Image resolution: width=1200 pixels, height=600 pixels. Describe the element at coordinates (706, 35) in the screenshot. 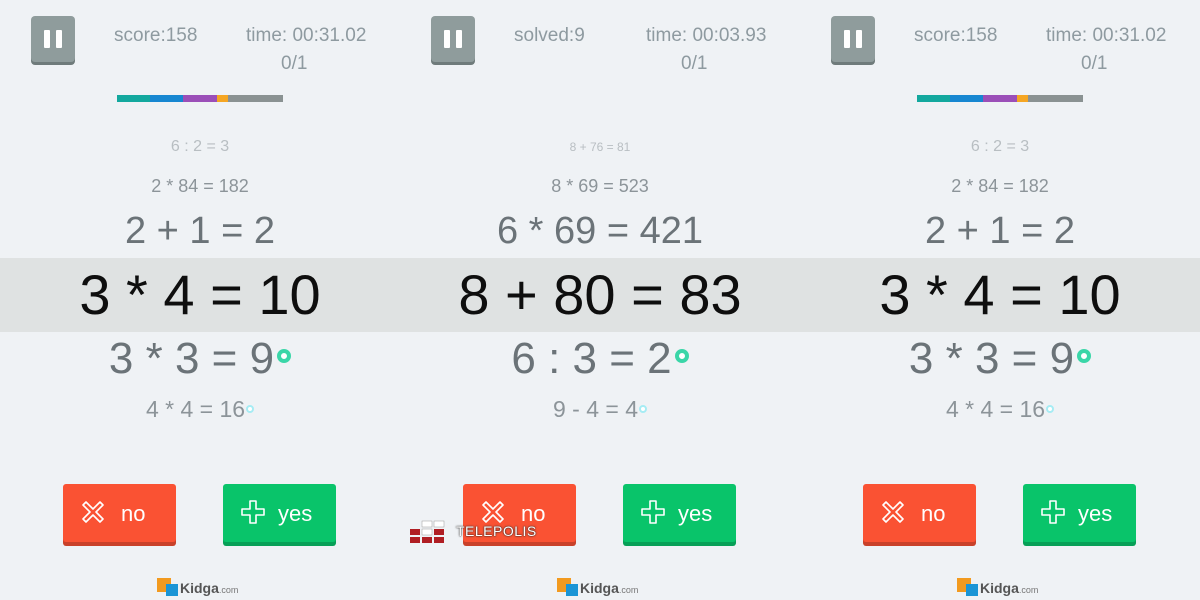

I see `timer-label: time: 00:03.93` at that location.